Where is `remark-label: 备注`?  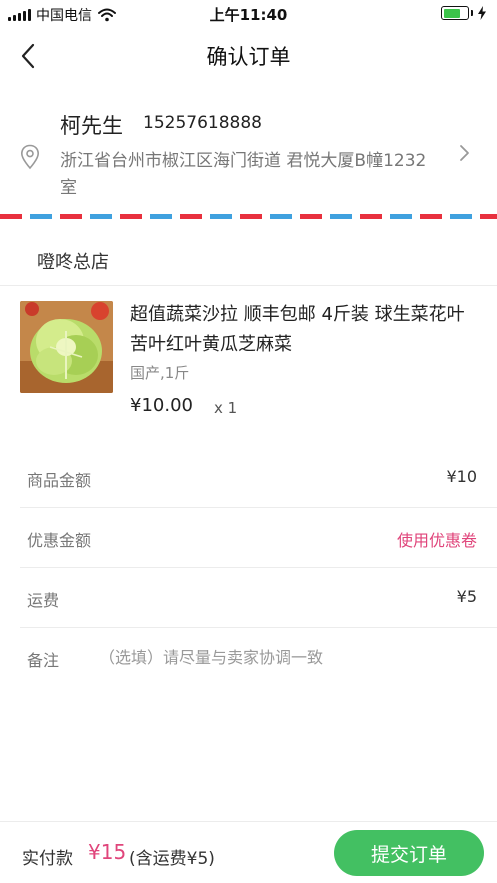 remark-label: 备注 is located at coordinates (43, 660).